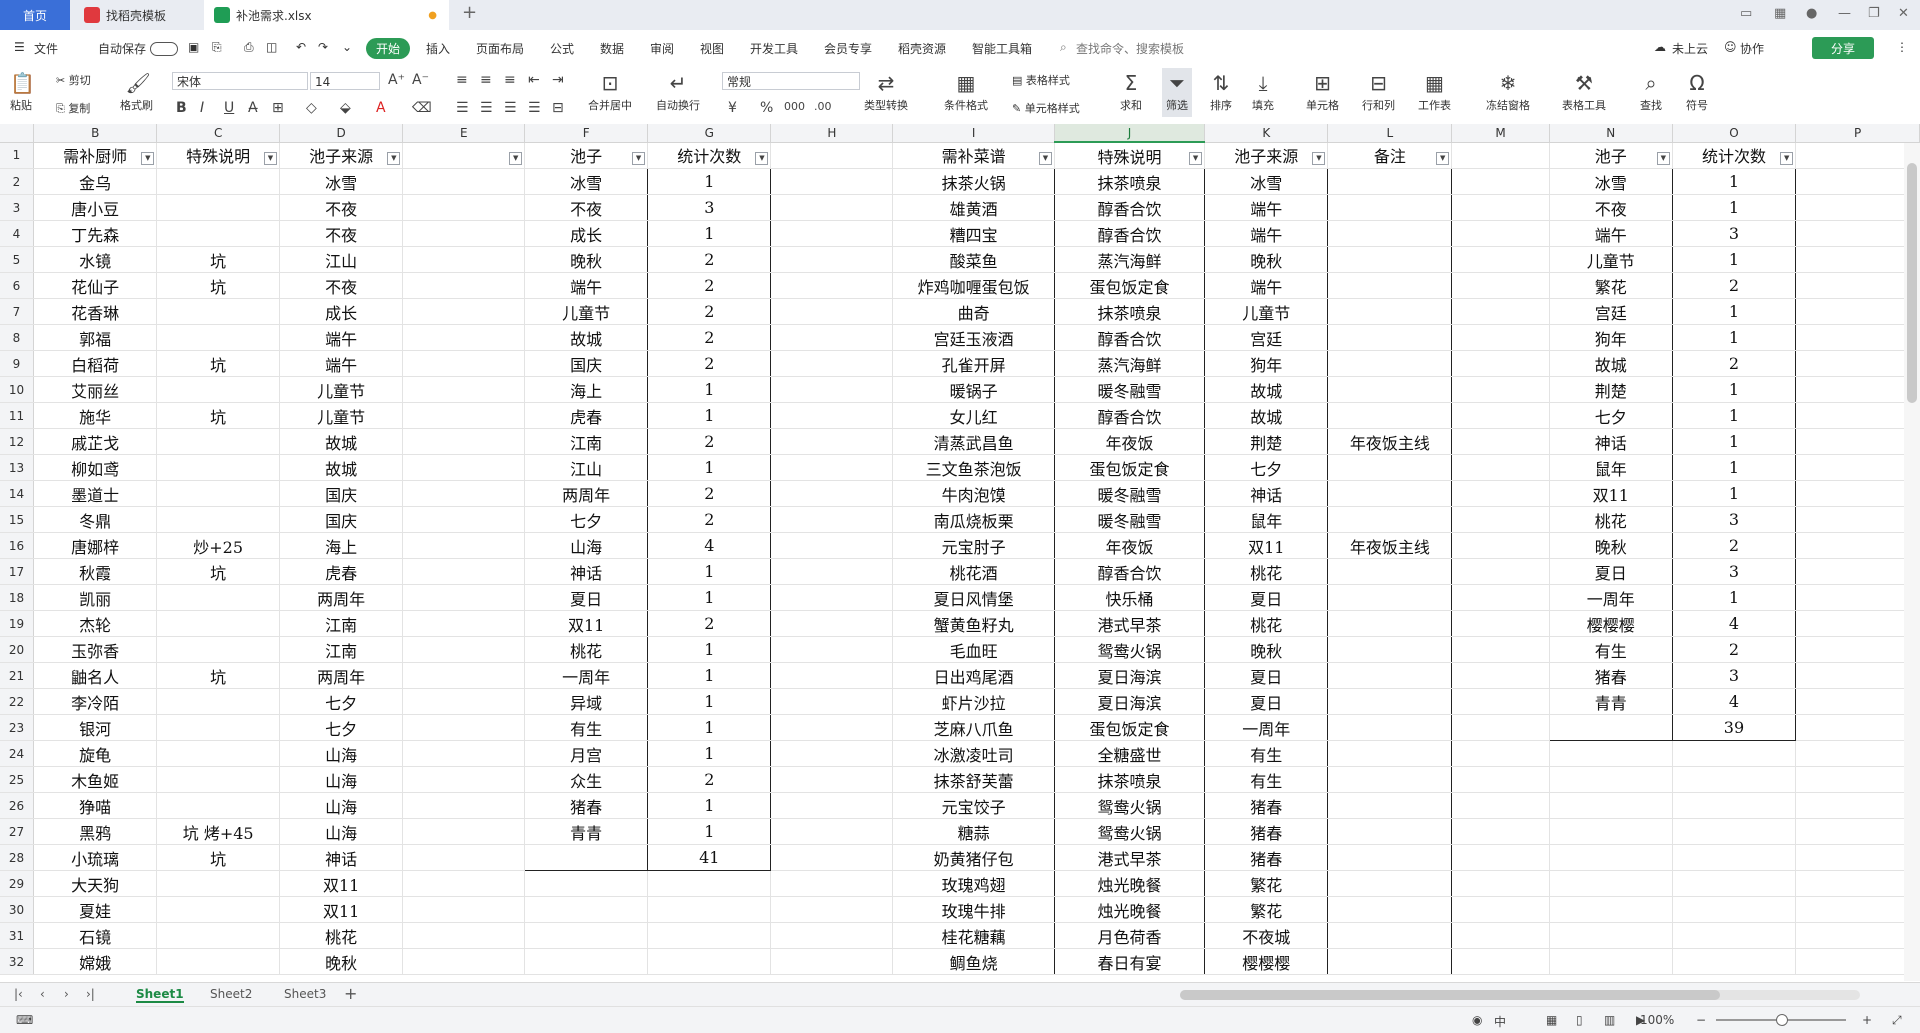 The height and width of the screenshot is (1033, 1920). I want to click on cell-k9: 狗年, so click(1266, 363).